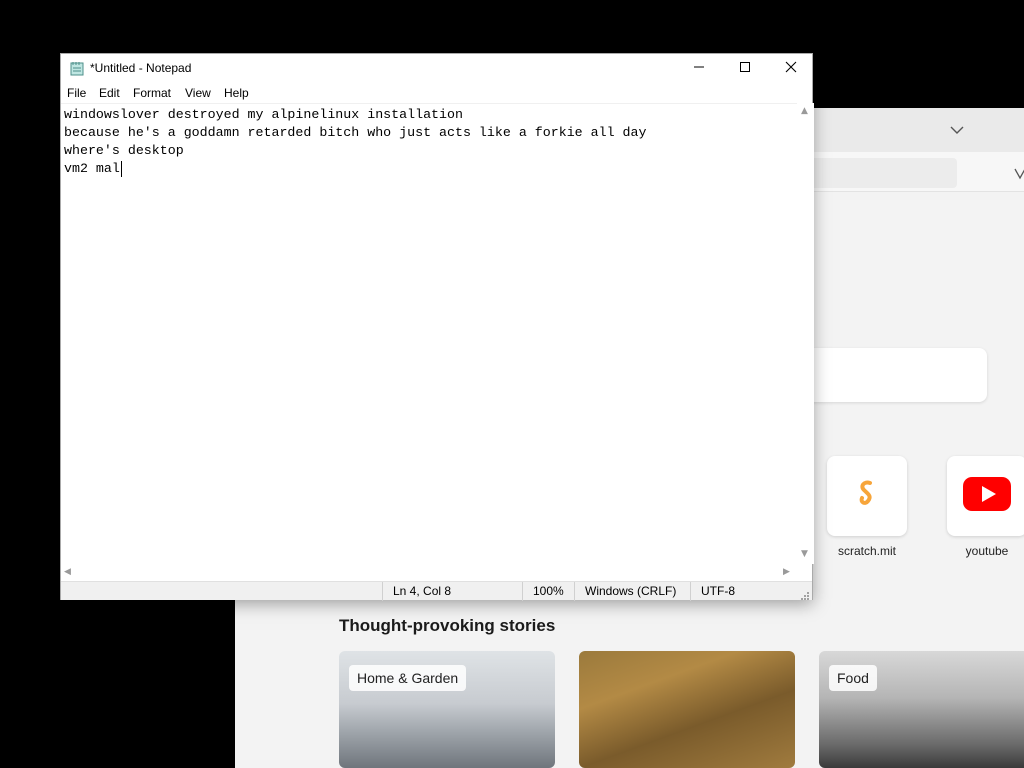 This screenshot has width=1024, height=768. I want to click on notepad-icon, so click(77, 68).